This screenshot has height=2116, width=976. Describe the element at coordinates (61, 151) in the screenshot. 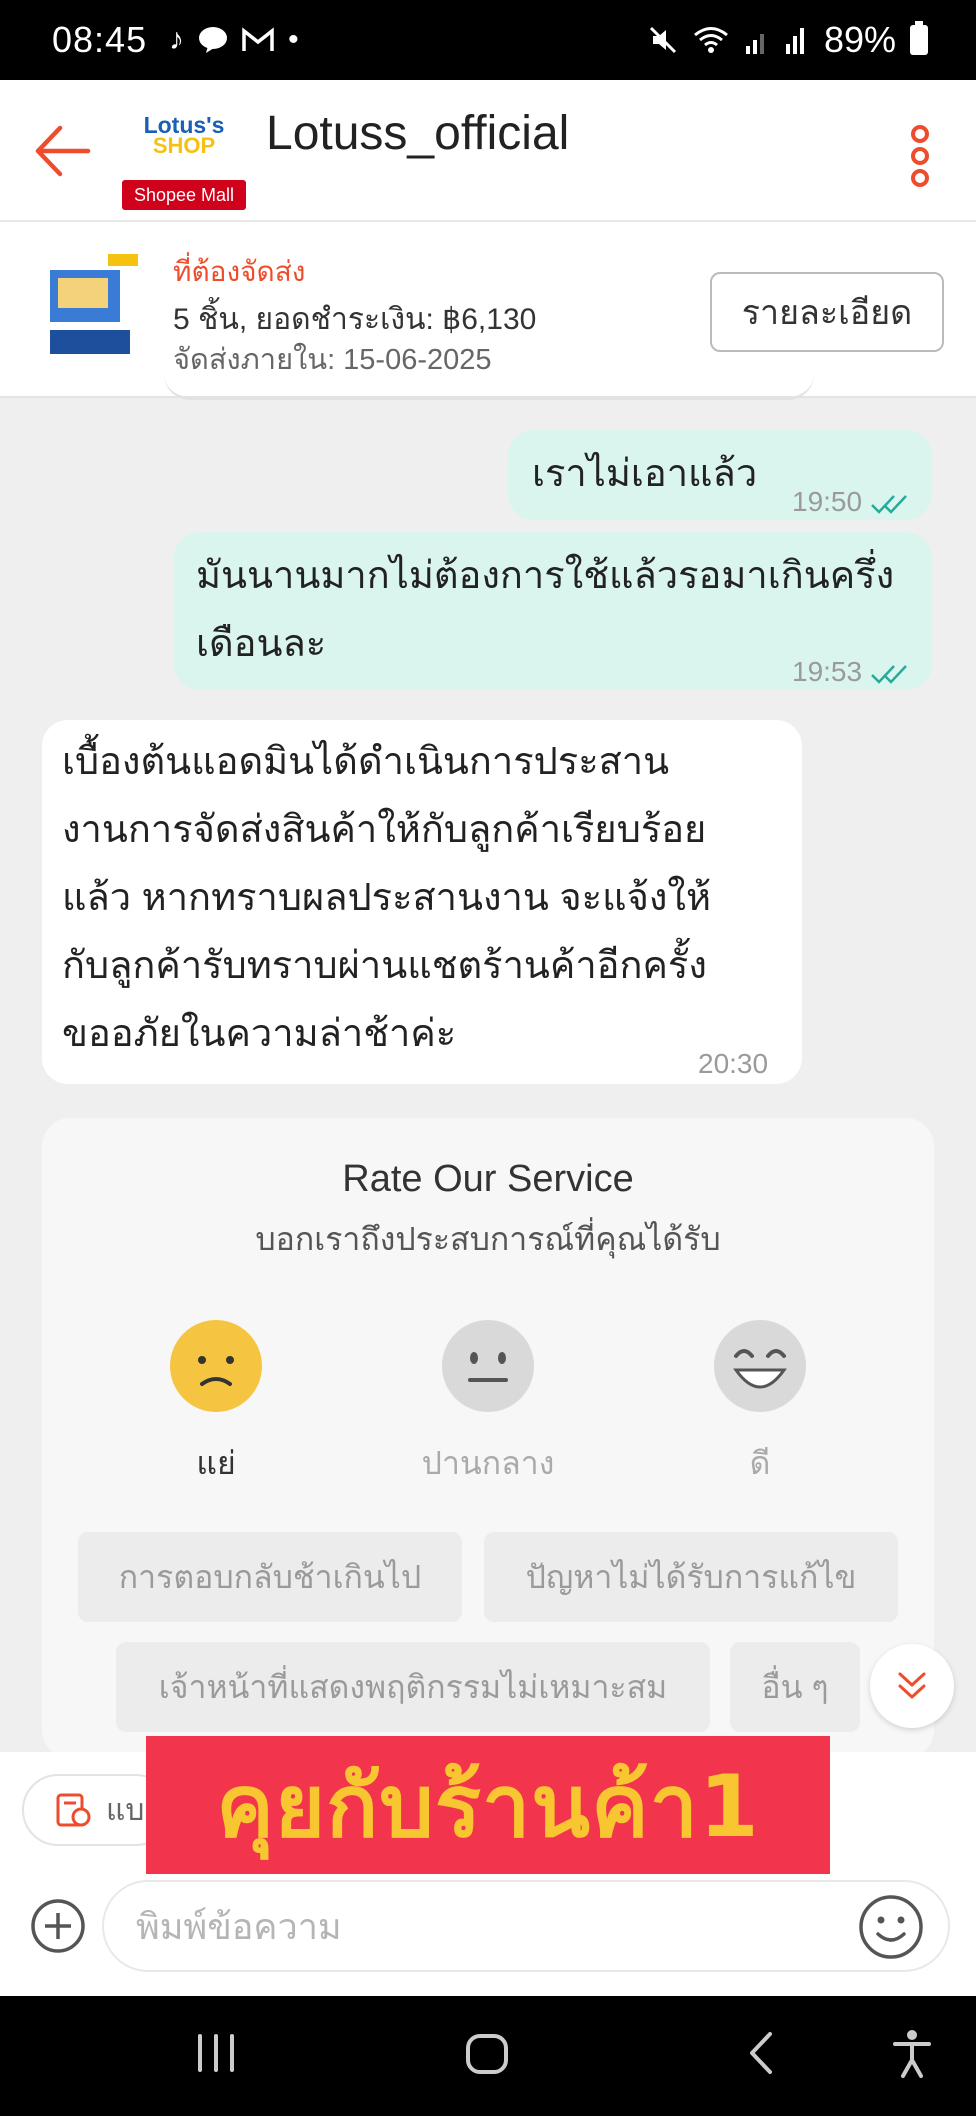

I see `back-arrow-icon` at that location.